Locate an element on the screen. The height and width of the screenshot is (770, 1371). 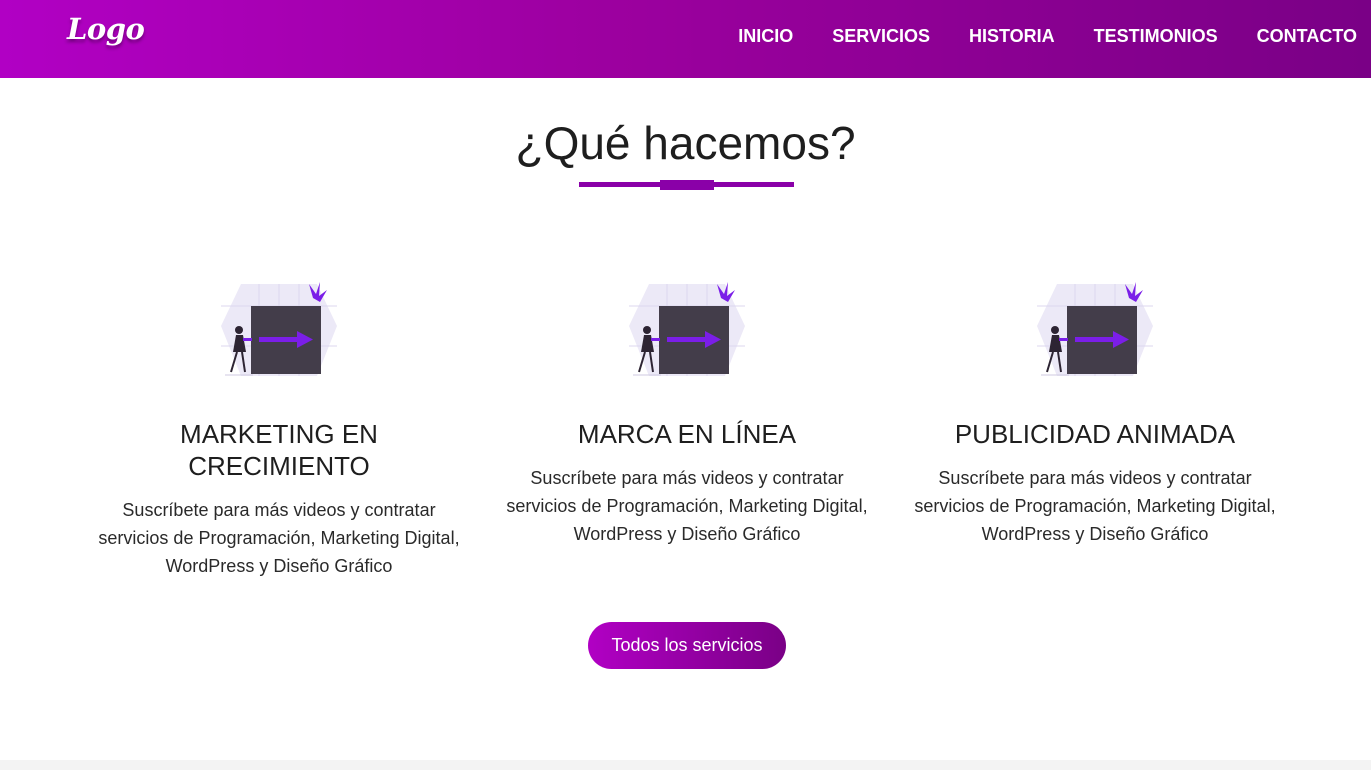
nav-link-historia: HISTORIA is located at coordinates (1012, 36).